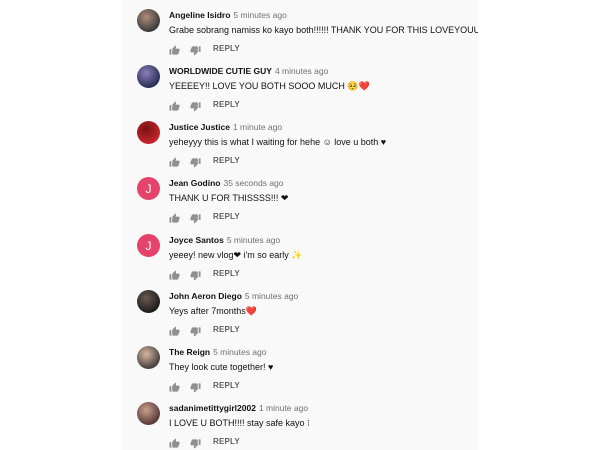 The image size is (600, 450). I want to click on comment-header: sadanimetittygirl2002 1 minute ago, so click(238, 408).